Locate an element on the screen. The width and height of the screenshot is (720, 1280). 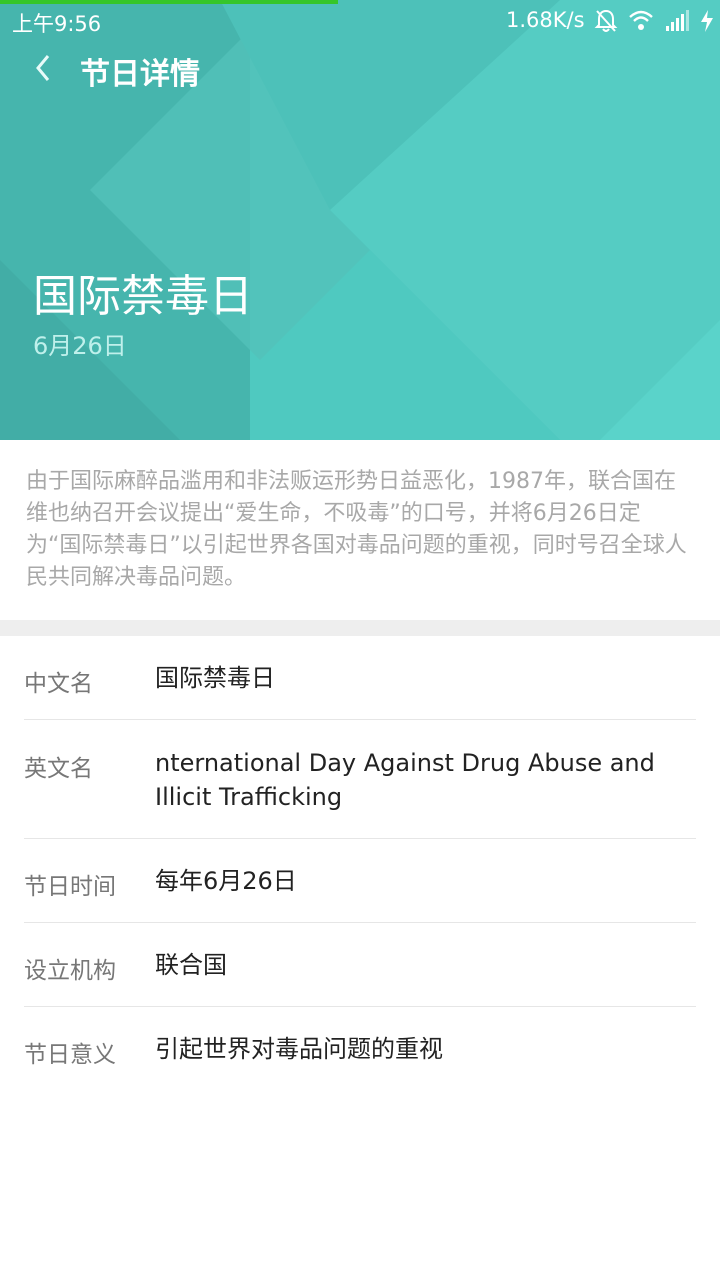
status-bar: 上午9:56 1.68K/s is located at coordinates (360, 22).